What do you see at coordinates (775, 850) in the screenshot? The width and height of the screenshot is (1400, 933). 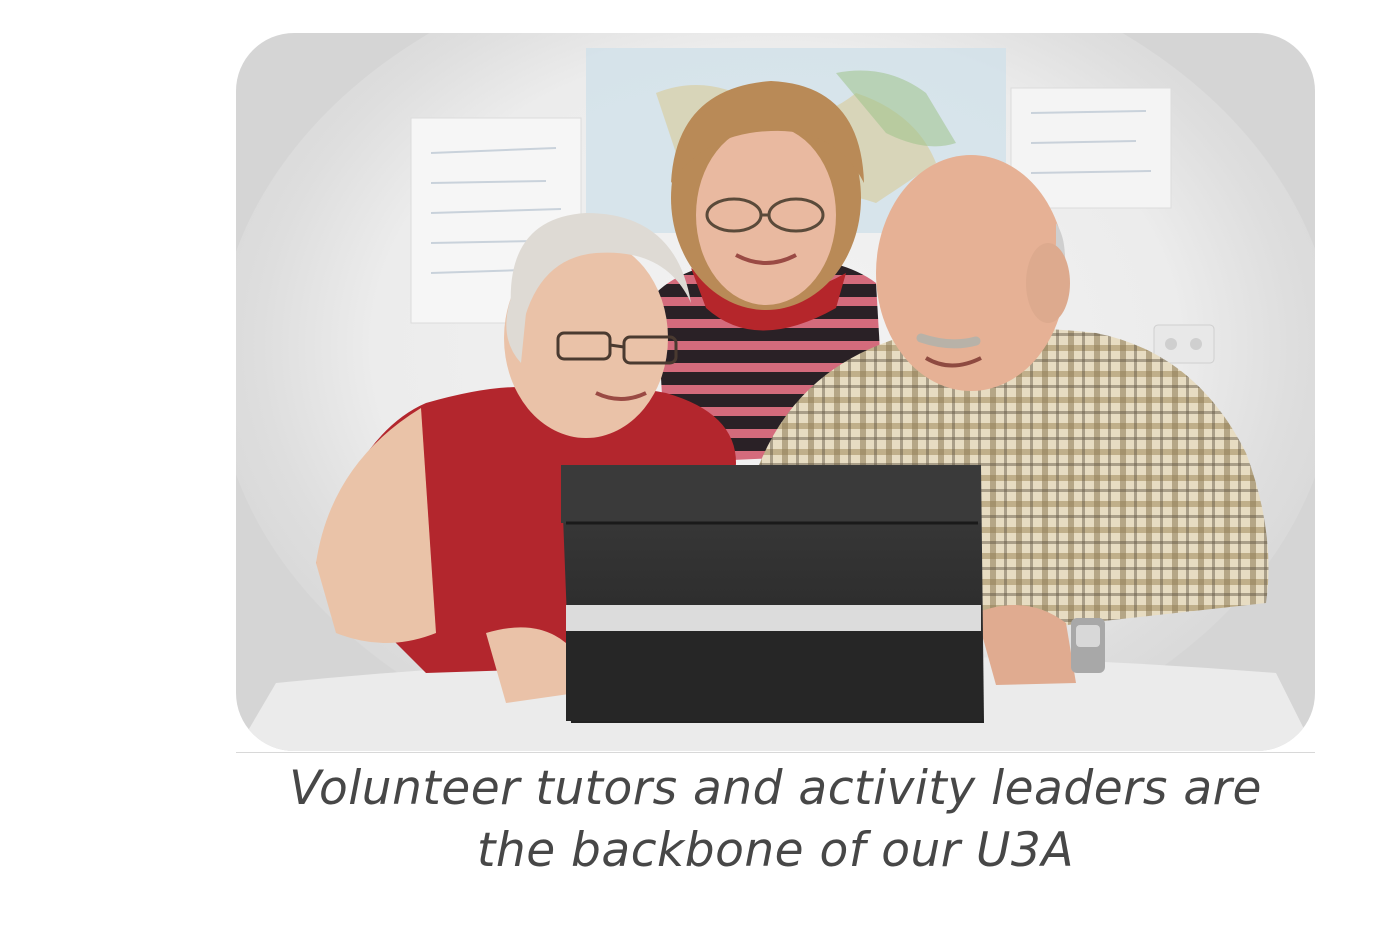 I see `caption-line-2: the backbone of our U3A` at bounding box center [775, 850].